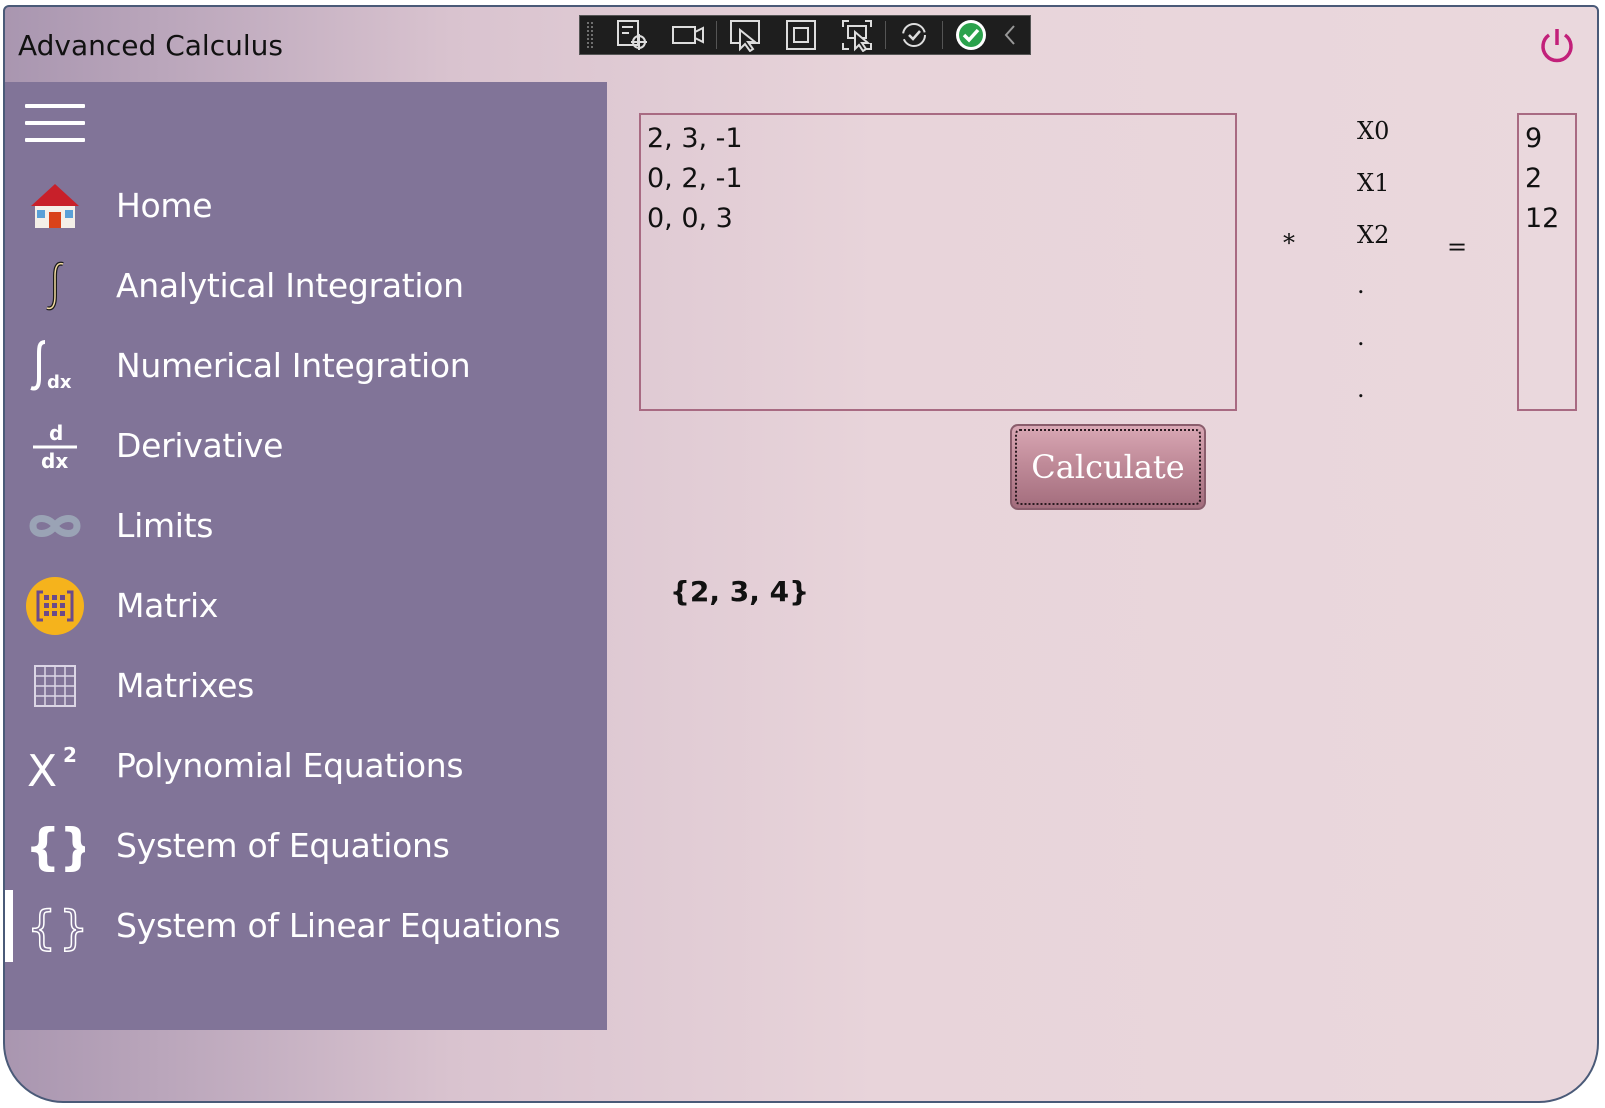 This screenshot has width=1605, height=1108. I want to click on integral-icon, so click(55, 286).